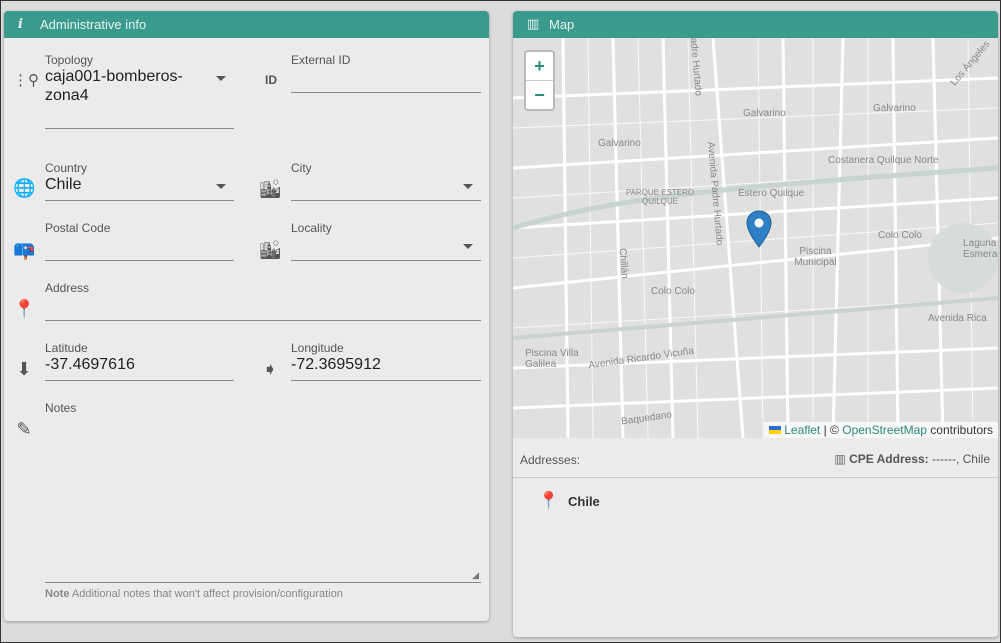  I want to click on address-input: Address, so click(263, 301).